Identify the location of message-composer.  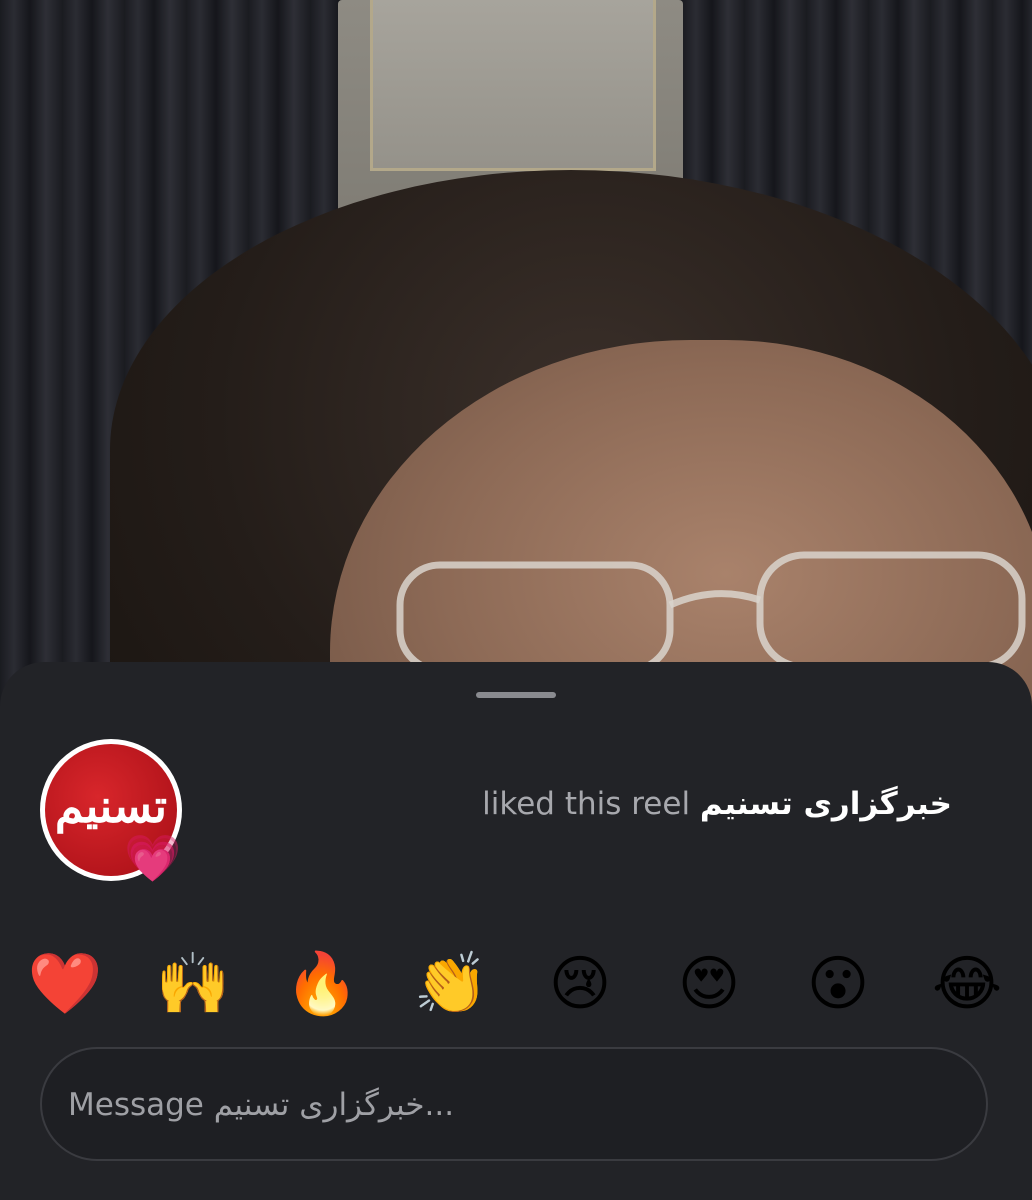
(514, 1104).